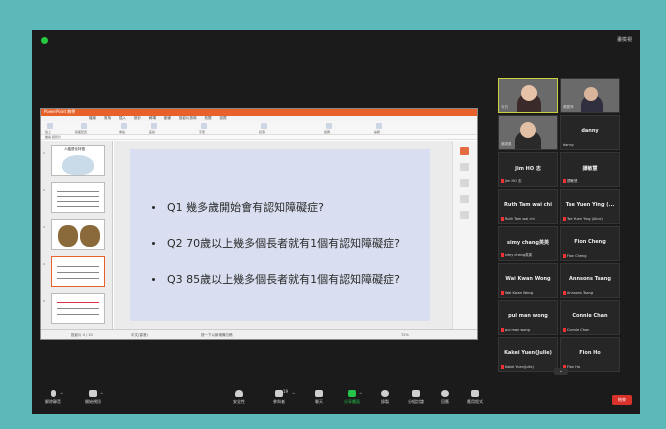 Image resolution: width=666 pixels, height=429 pixels. Describe the element at coordinates (44, 227) in the screenshot. I see `thumb-number: 3` at that location.